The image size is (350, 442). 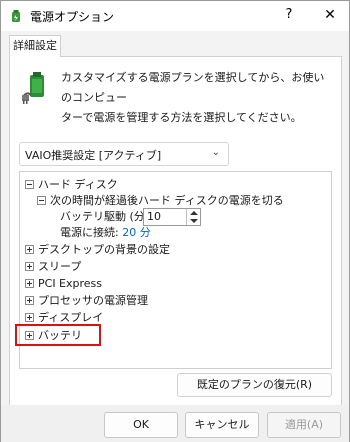 I want to click on apply-button: 適用(A), so click(x=304, y=425).